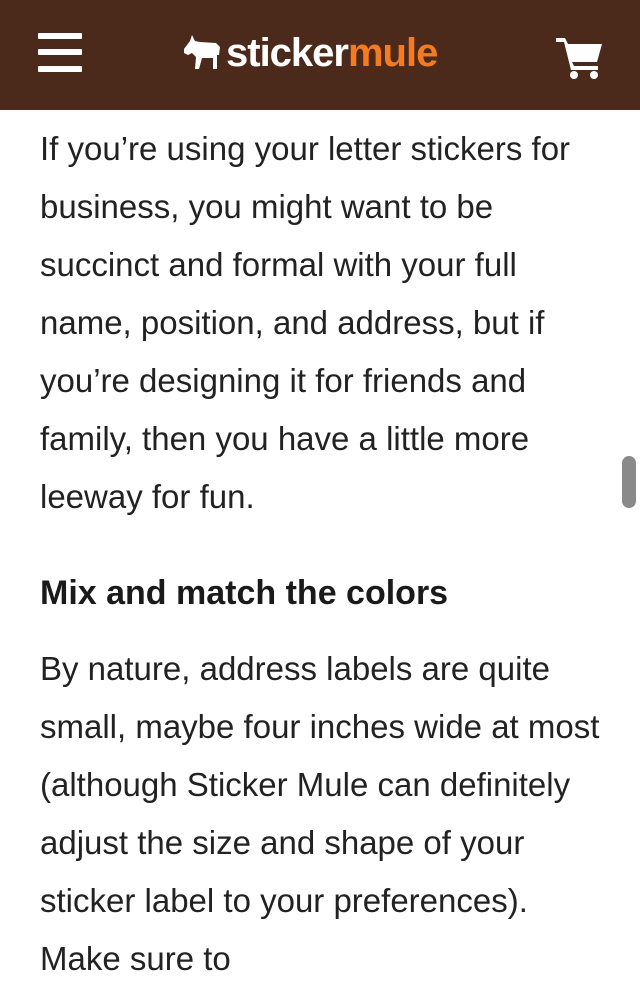 The height and width of the screenshot is (988, 640). I want to click on stickermule-logo: sticker mule, so click(309, 53).